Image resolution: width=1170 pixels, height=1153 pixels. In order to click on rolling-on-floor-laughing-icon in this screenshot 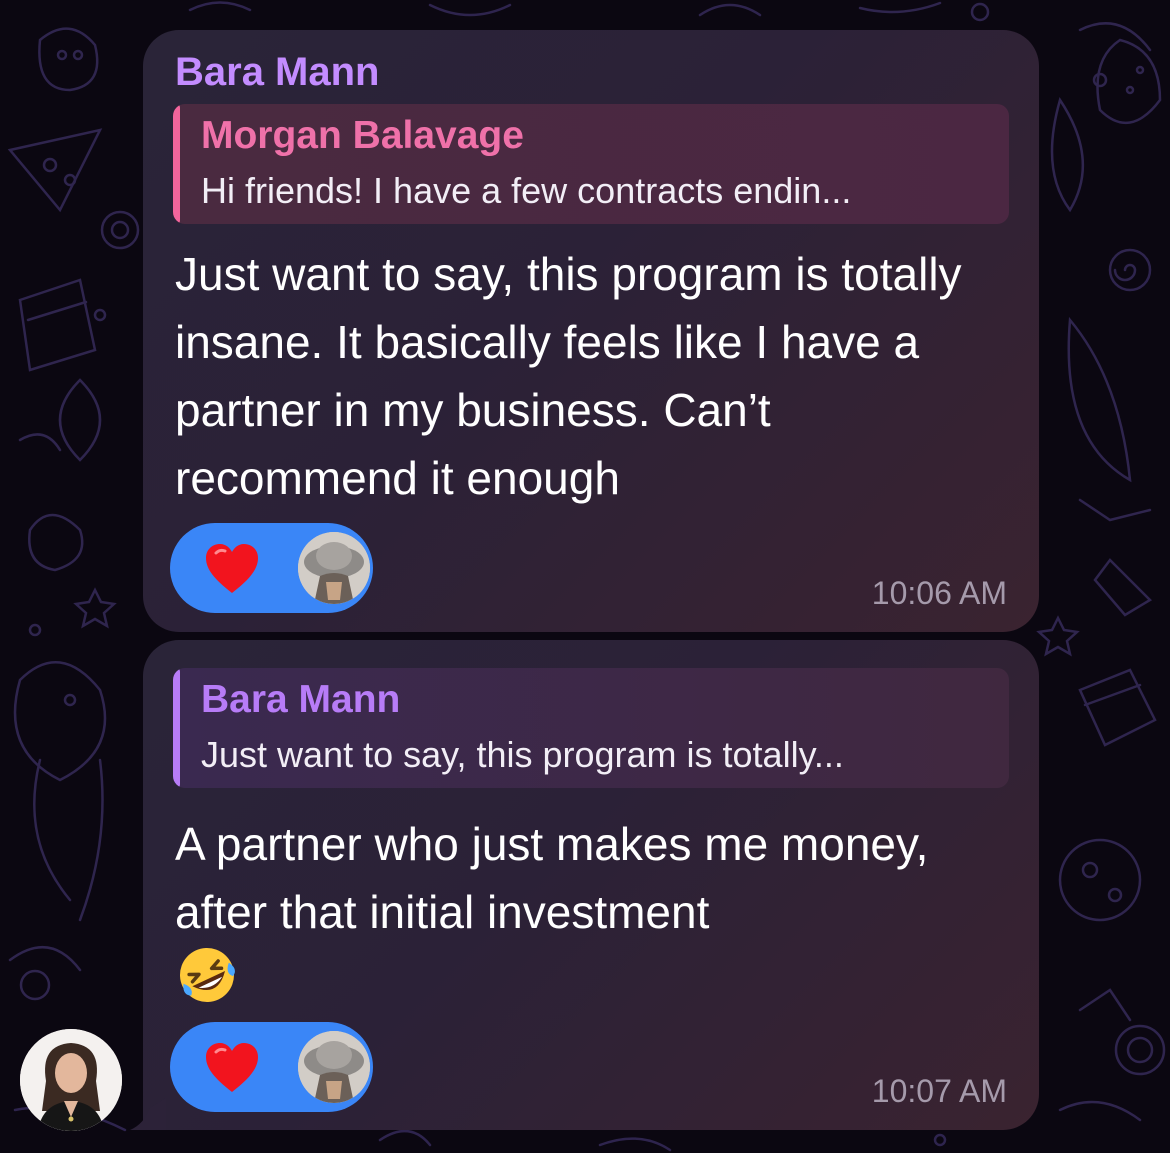, I will do `click(207, 975)`.